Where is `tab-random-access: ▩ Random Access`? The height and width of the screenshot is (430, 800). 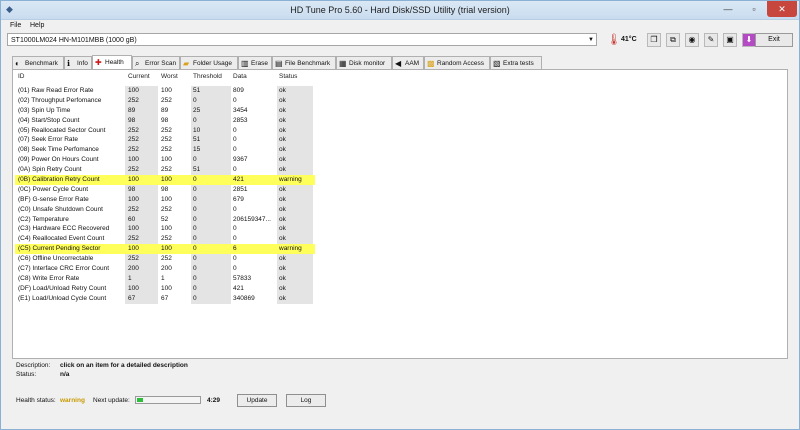 tab-random-access: ▩ Random Access is located at coordinates (457, 62).